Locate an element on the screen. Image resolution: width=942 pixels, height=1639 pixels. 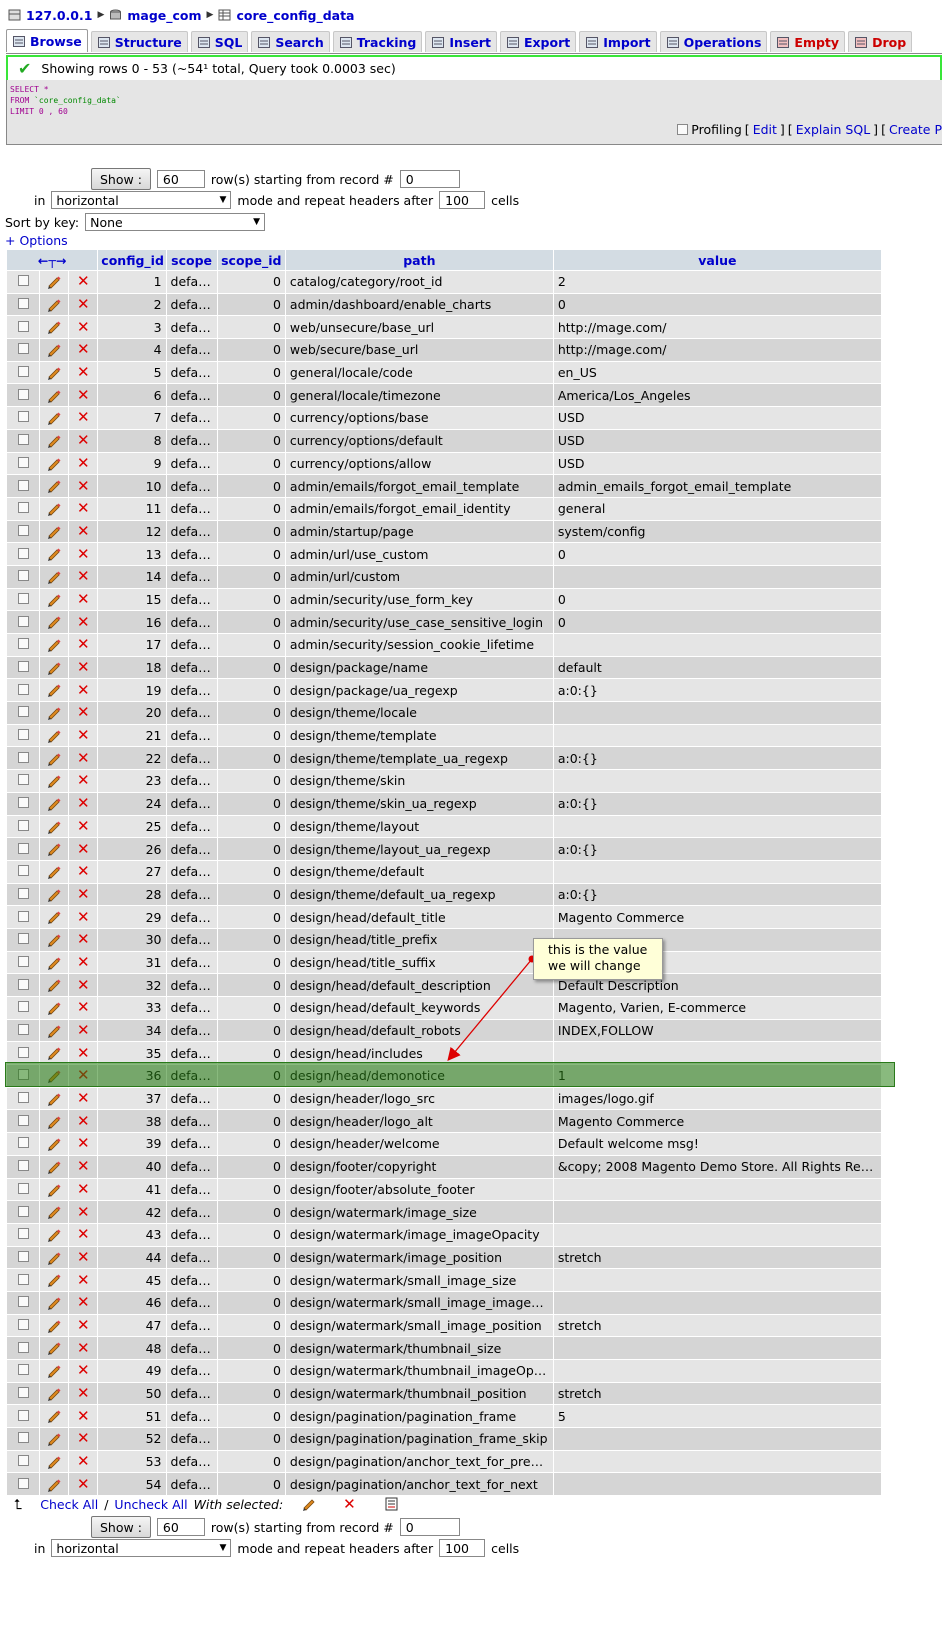
tab-search: Search is located at coordinates (290, 41).